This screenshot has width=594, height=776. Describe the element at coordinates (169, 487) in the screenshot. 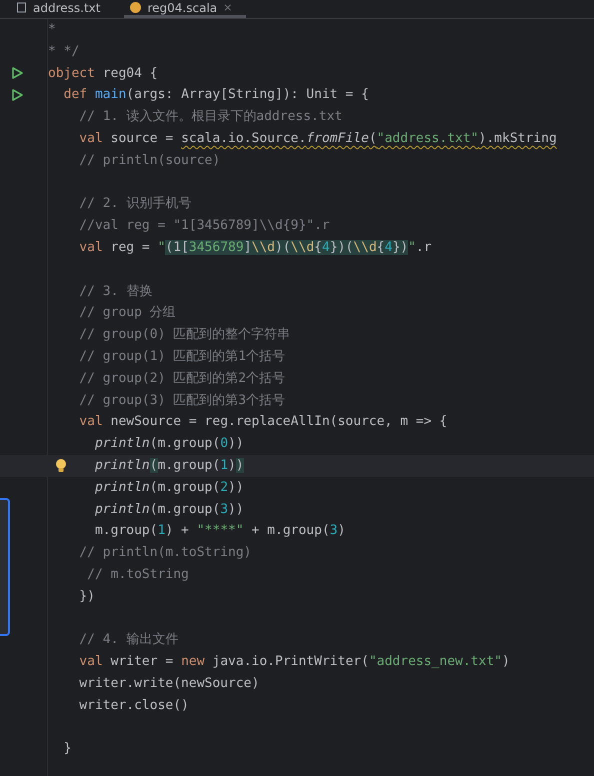

I see `code-line: println(m.group(2))` at that location.